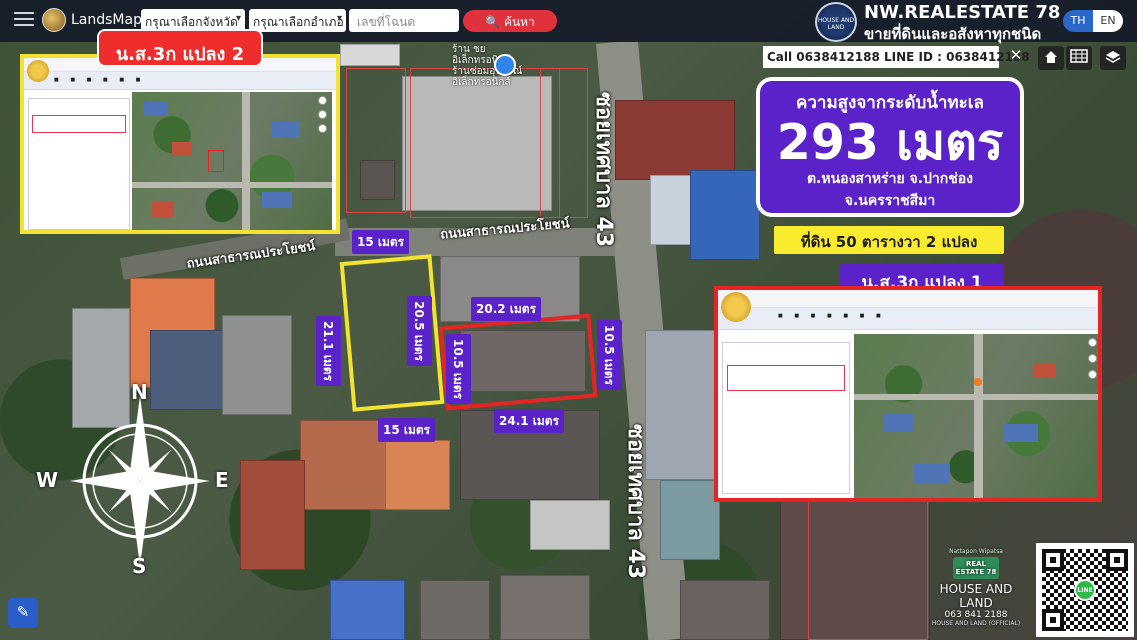  What do you see at coordinates (529, 421) in the screenshot?
I see `measure-plot1-bottom: 24.1 เมตร` at bounding box center [529, 421].